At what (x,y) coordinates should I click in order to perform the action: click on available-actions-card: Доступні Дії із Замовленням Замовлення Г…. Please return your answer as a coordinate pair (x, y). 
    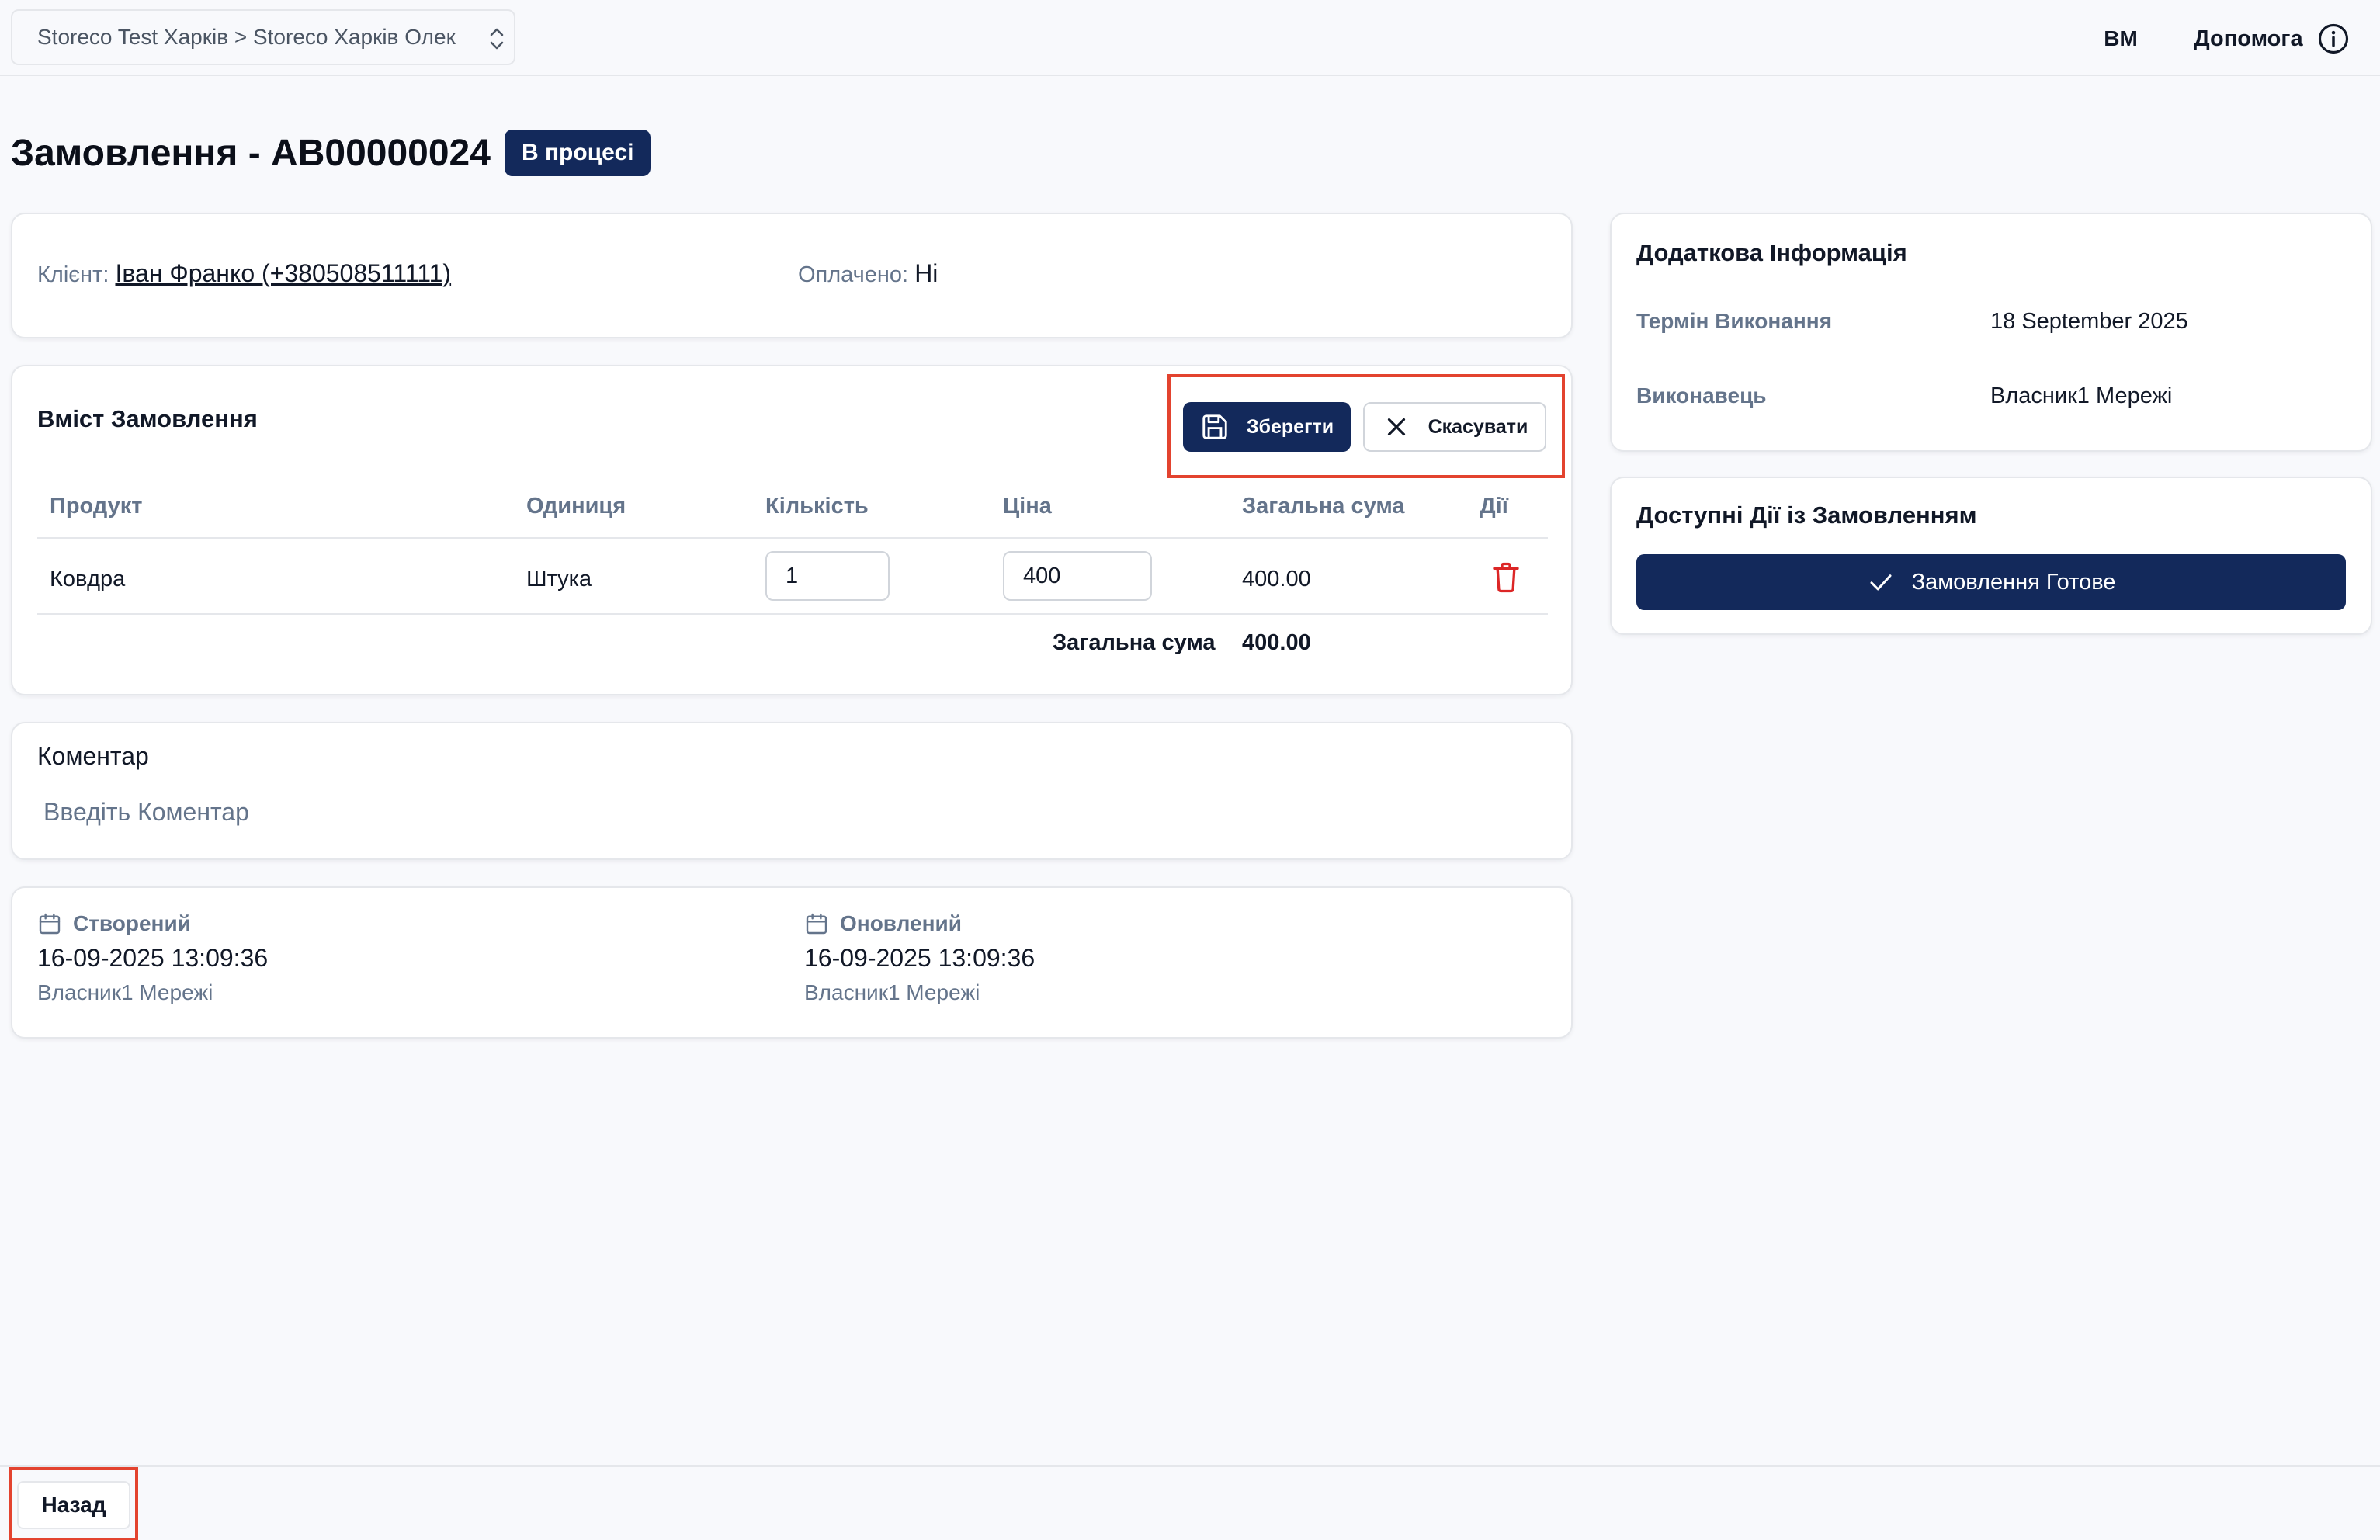
    Looking at the image, I should click on (1991, 556).